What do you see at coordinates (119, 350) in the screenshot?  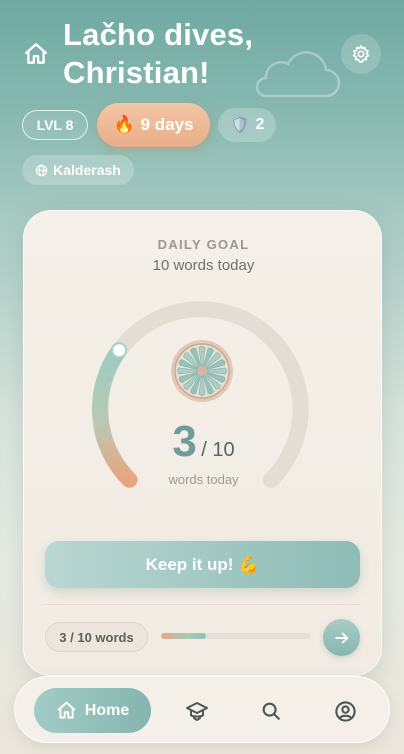 I see `ring-knob` at bounding box center [119, 350].